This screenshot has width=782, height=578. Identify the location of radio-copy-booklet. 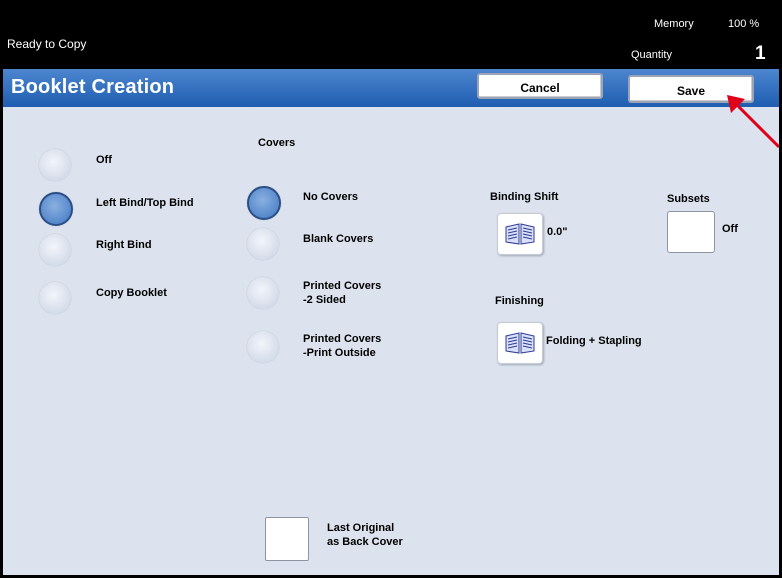
(55, 298).